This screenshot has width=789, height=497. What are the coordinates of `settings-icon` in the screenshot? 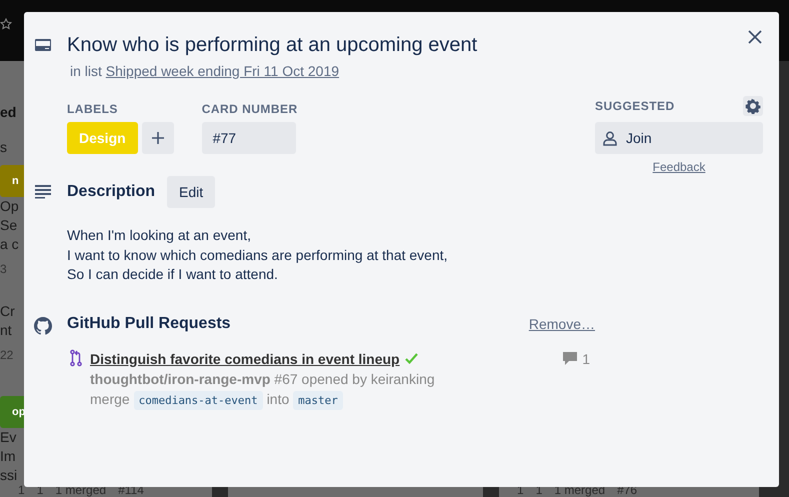 It's located at (753, 106).